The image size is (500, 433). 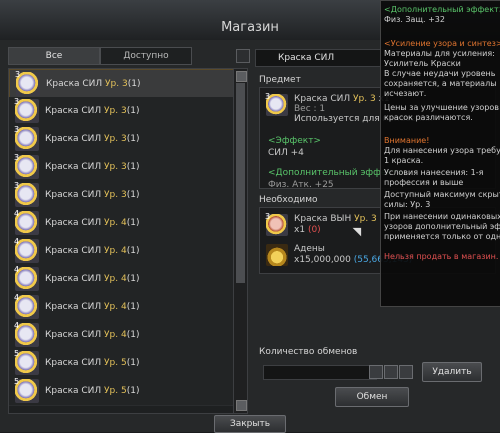 I want to click on decrement-icon, so click(x=391, y=372).